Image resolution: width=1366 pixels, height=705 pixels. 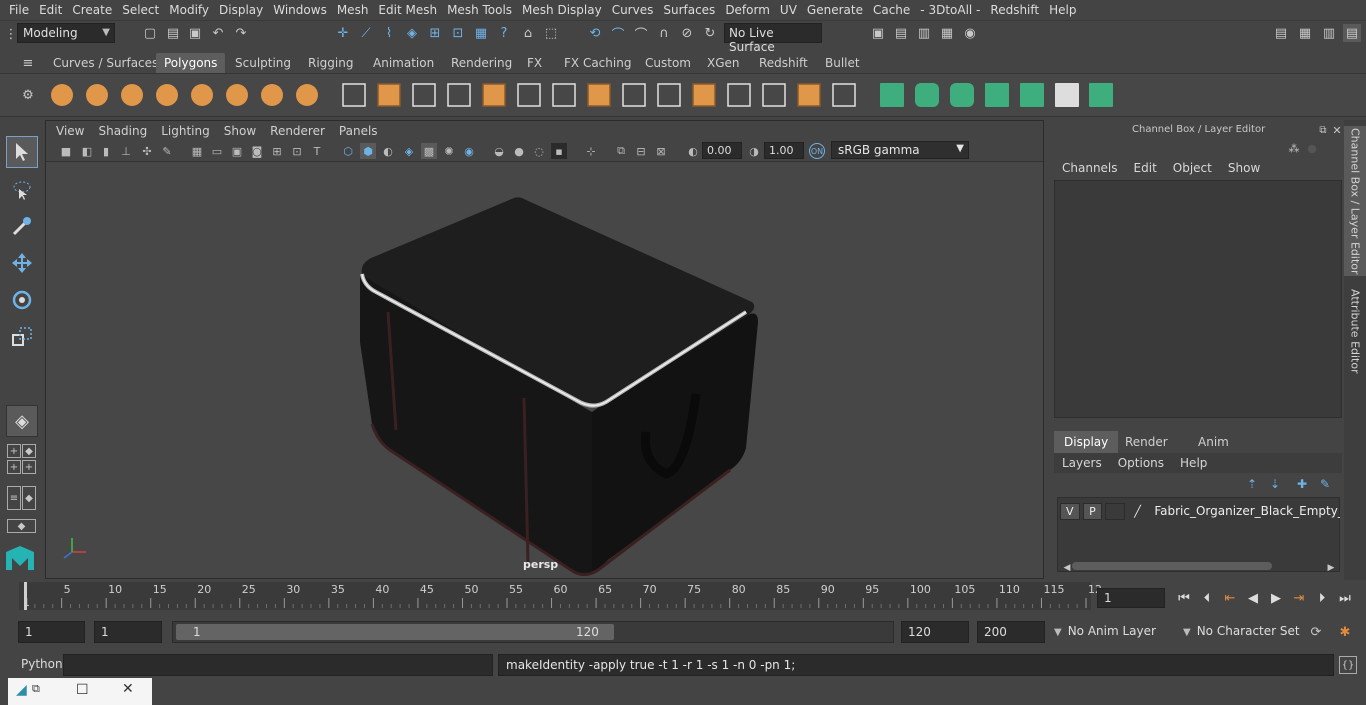 What do you see at coordinates (533, 632) in the screenshot?
I see `range-slider: 1 120` at bounding box center [533, 632].